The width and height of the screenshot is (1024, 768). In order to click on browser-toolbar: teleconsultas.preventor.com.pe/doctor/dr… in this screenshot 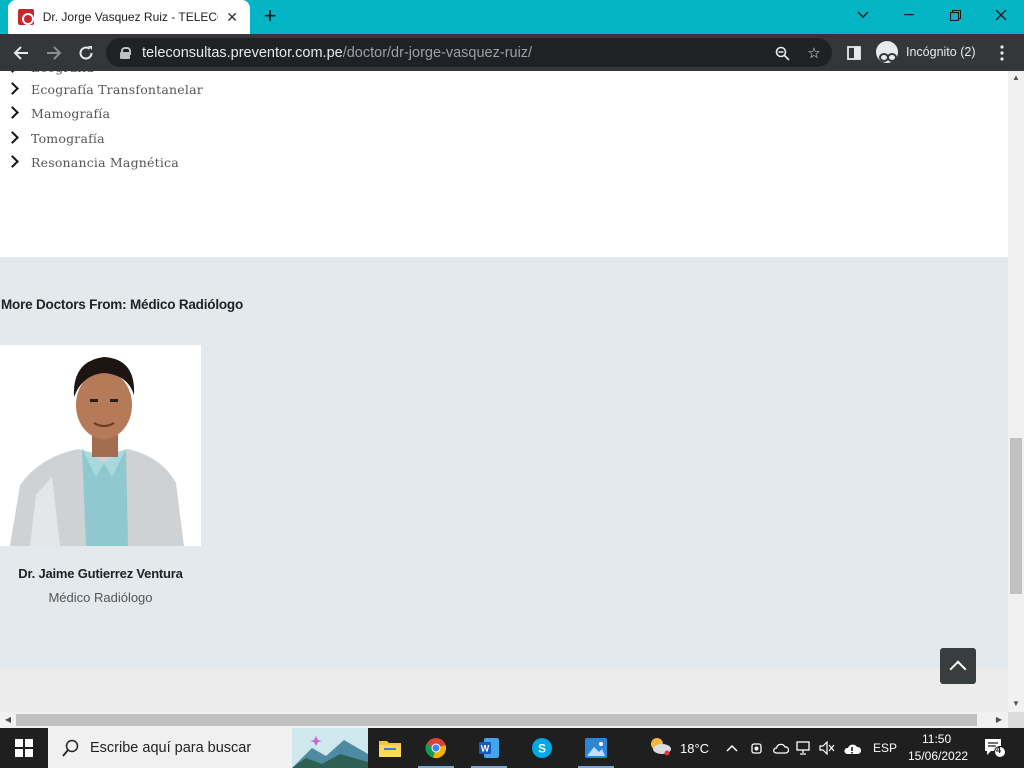, I will do `click(512, 52)`.